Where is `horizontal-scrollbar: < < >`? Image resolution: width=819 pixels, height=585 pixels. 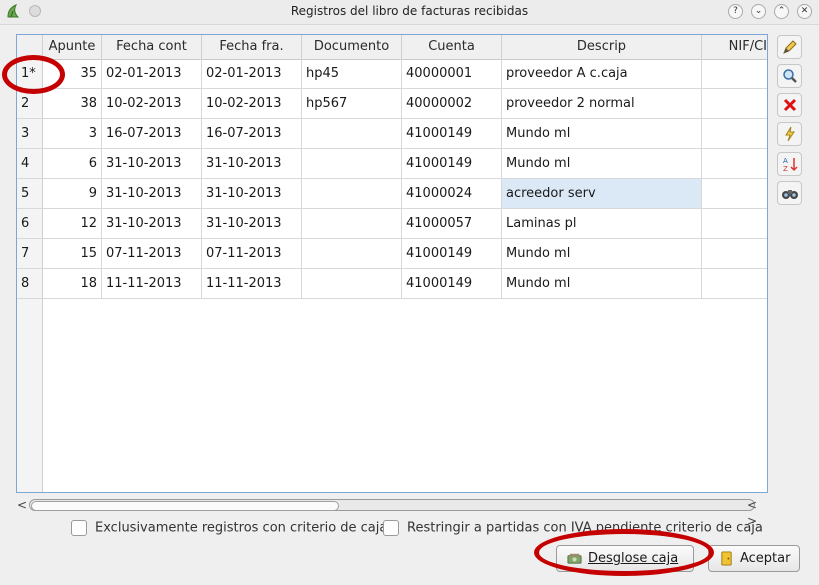 horizontal-scrollbar: < < > is located at coordinates (392, 512).